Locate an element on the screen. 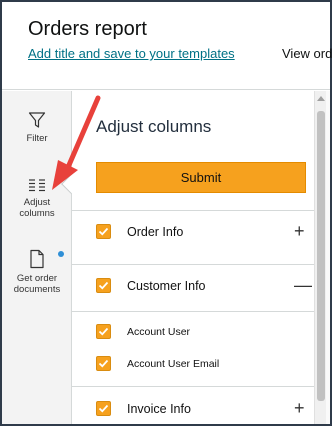 The height and width of the screenshot is (426, 332). filter-icon is located at coordinates (37, 120).